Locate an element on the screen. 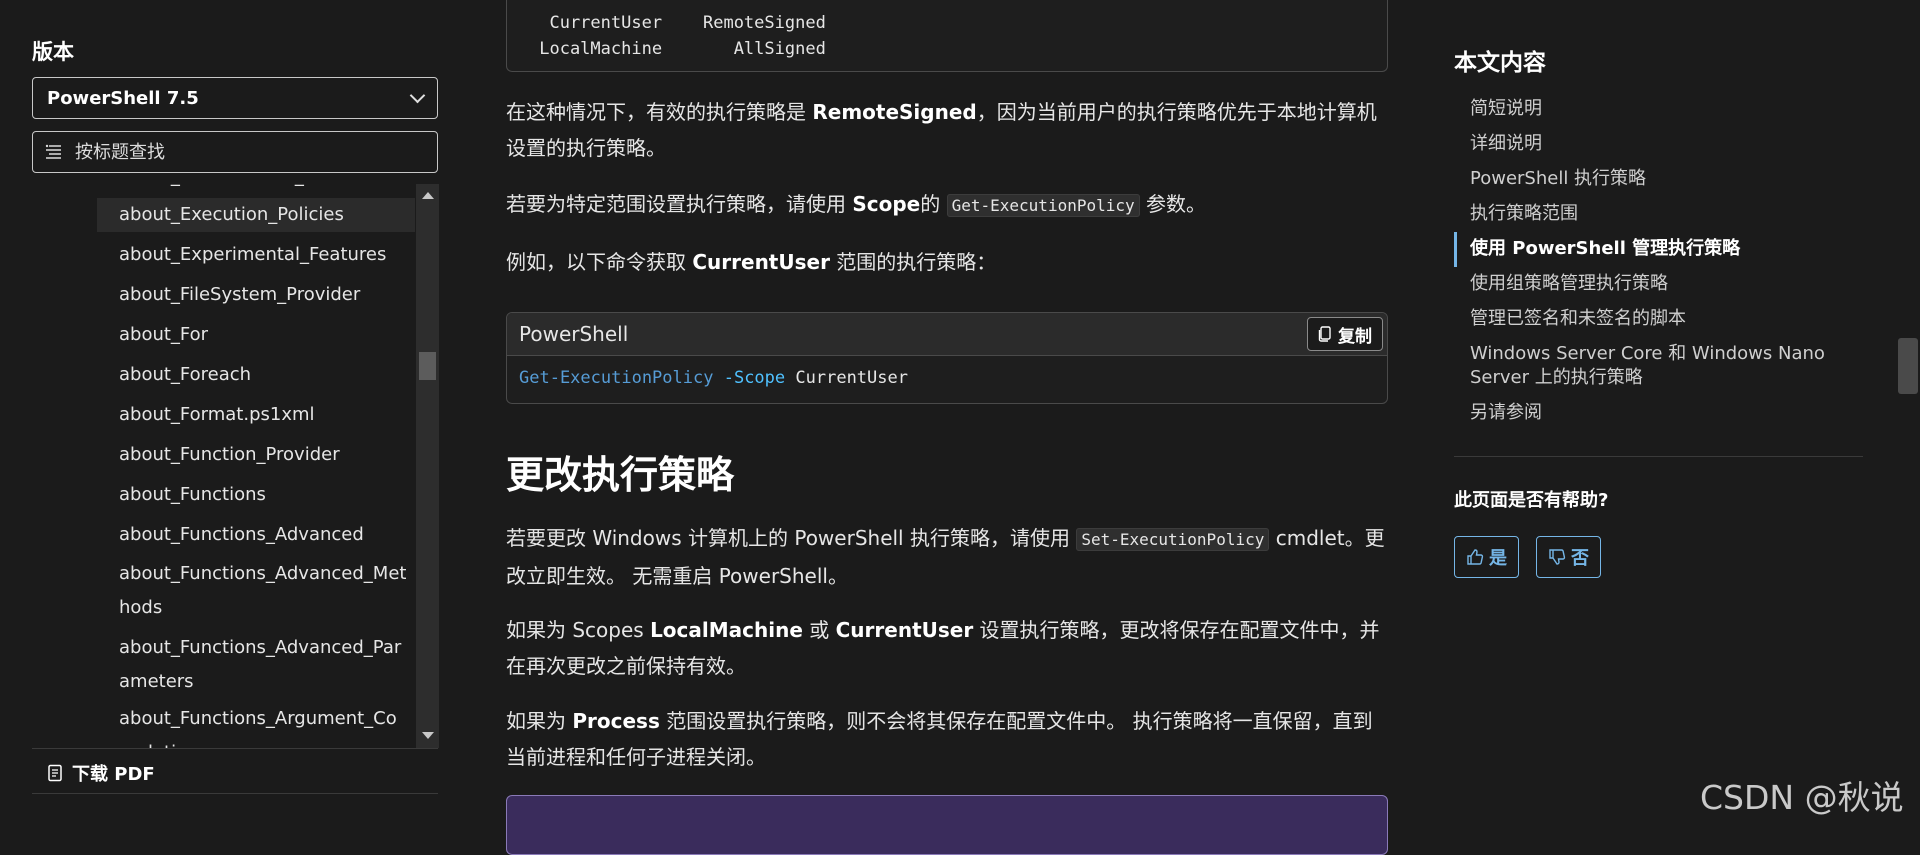  text: 例如，以下命令获取 is located at coordinates (599, 262).